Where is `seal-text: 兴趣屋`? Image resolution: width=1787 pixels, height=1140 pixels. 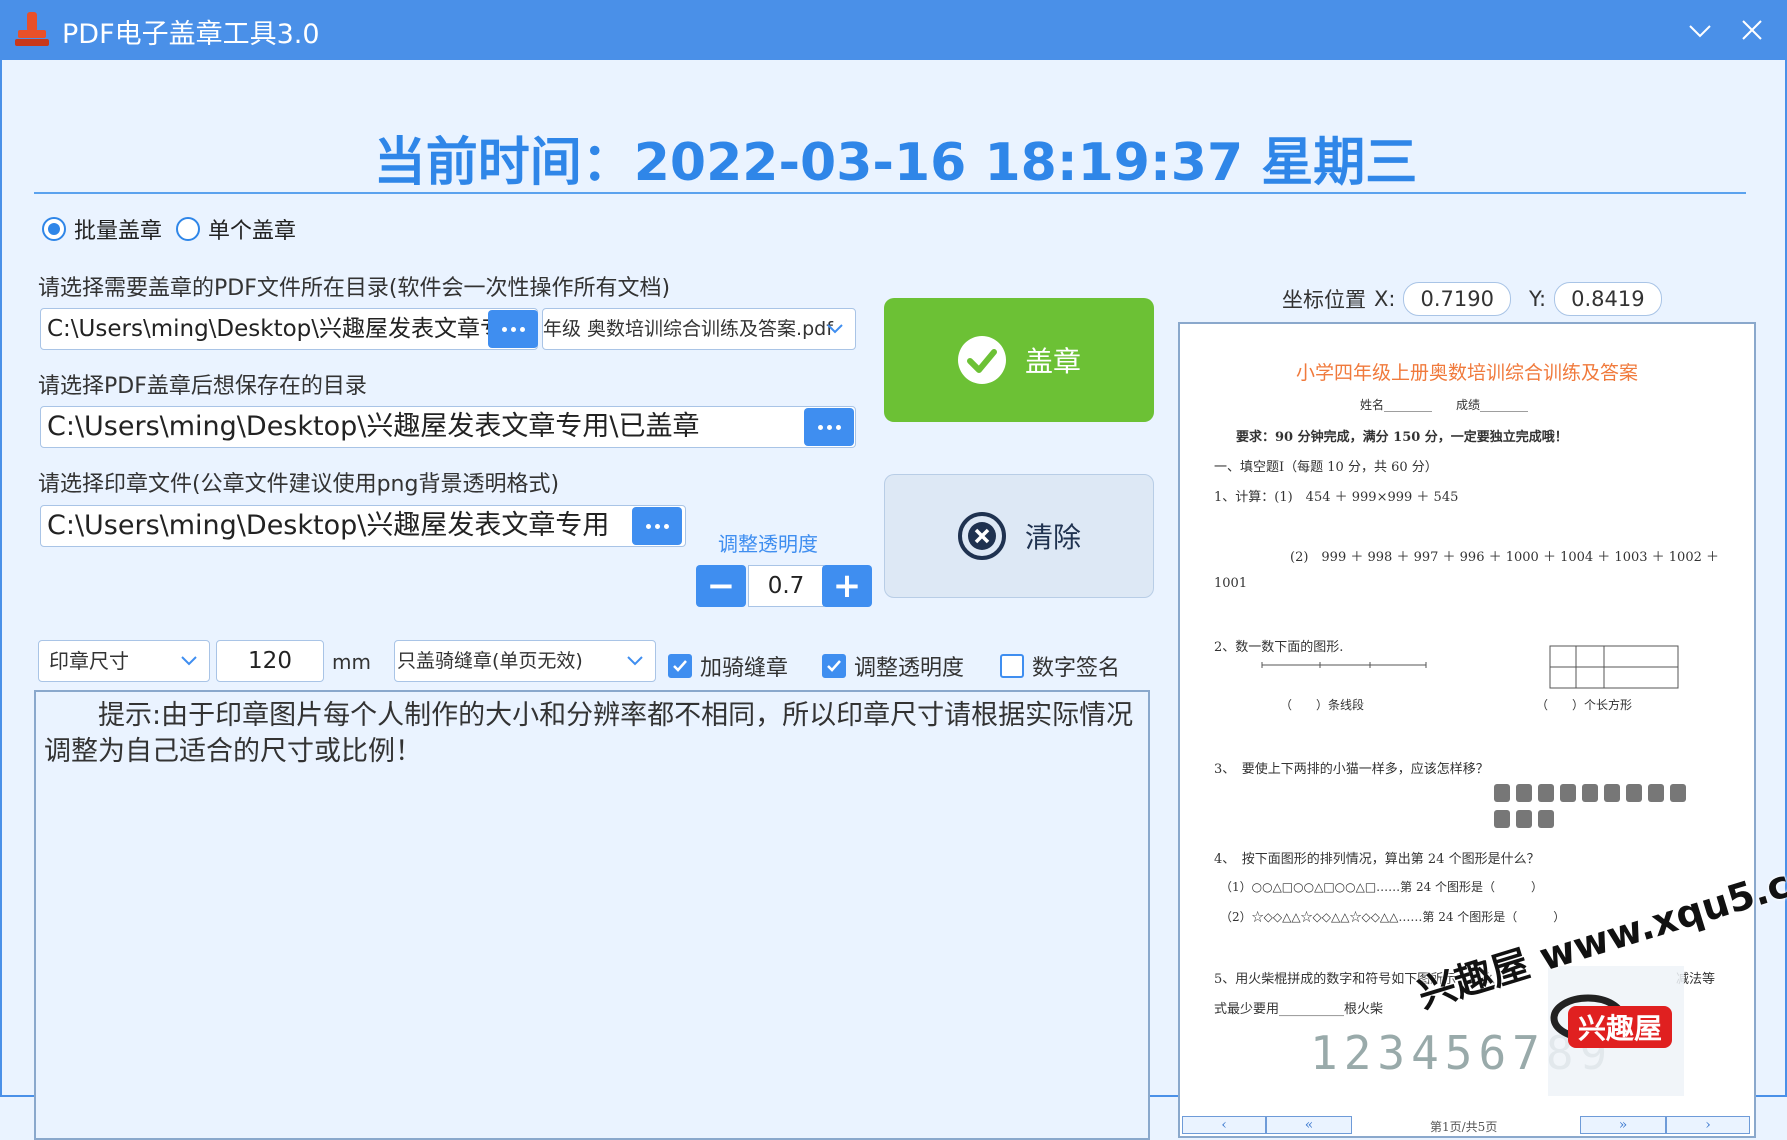 seal-text: 兴趣屋 is located at coordinates (1620, 1028).